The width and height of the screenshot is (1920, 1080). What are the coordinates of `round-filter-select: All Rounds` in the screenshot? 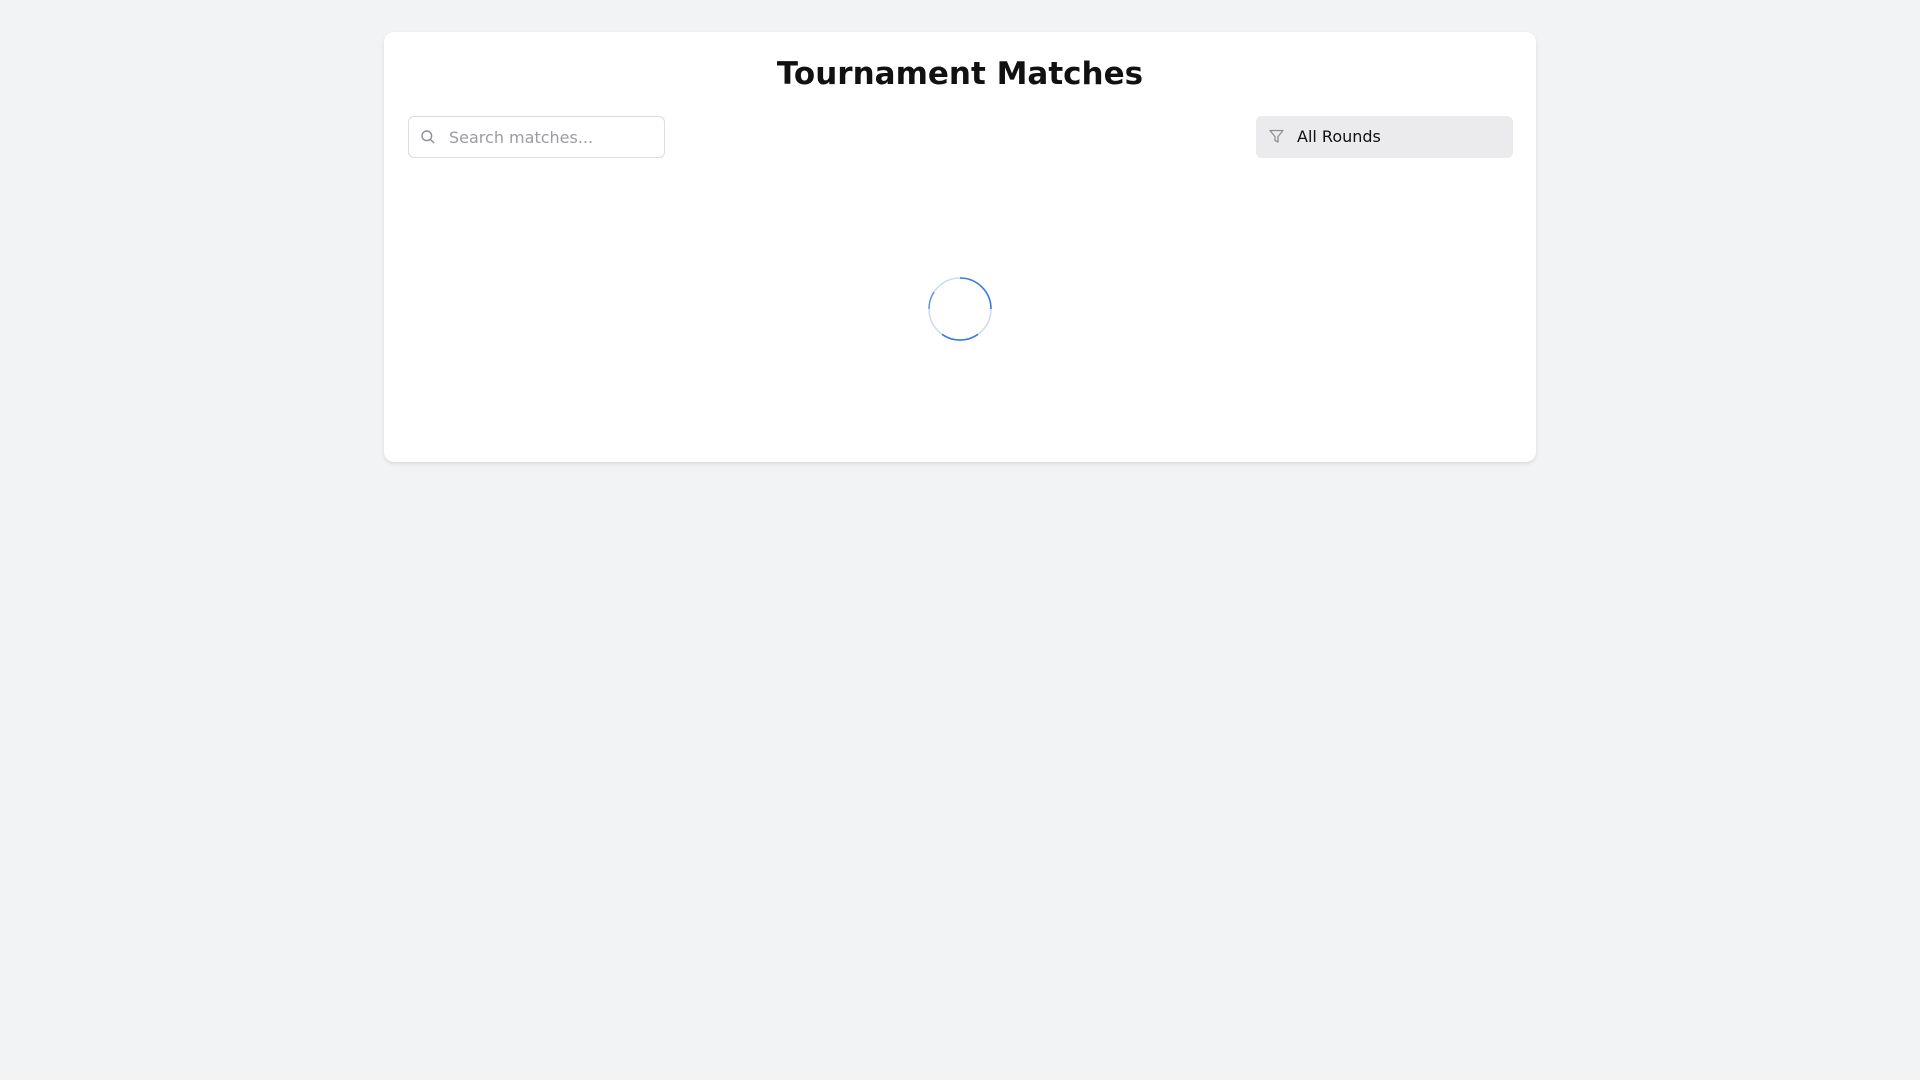 It's located at (1384, 137).